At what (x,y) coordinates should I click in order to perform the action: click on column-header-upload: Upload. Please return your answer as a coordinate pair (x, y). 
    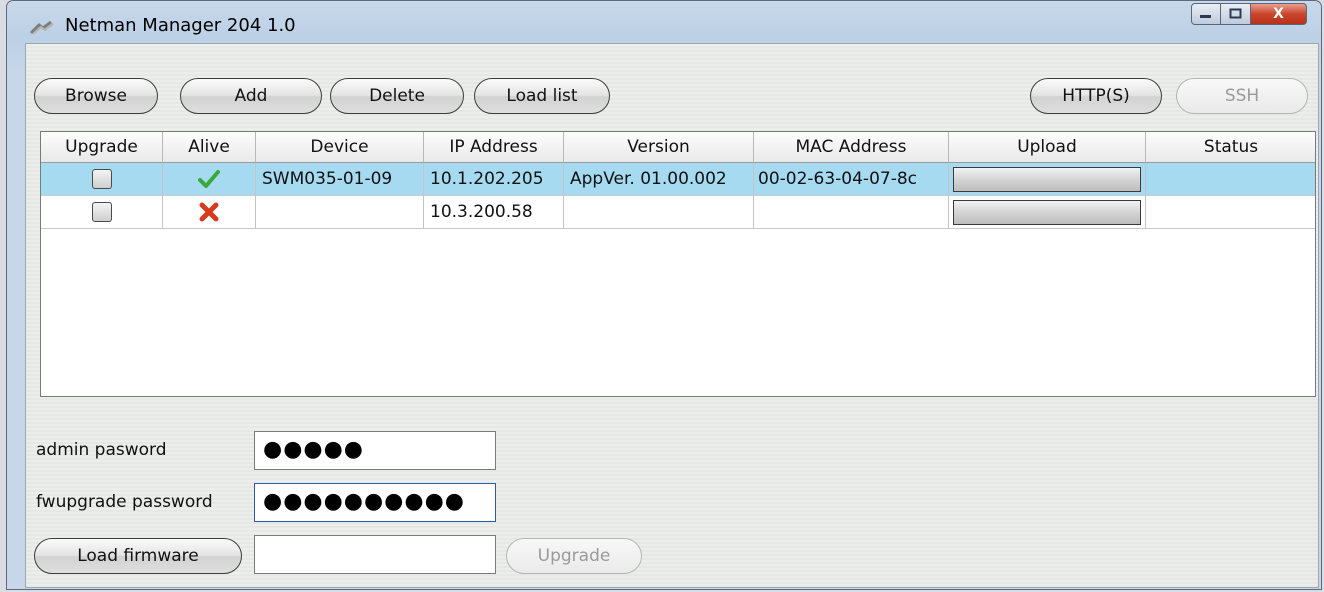
    Looking at the image, I should click on (1047, 147).